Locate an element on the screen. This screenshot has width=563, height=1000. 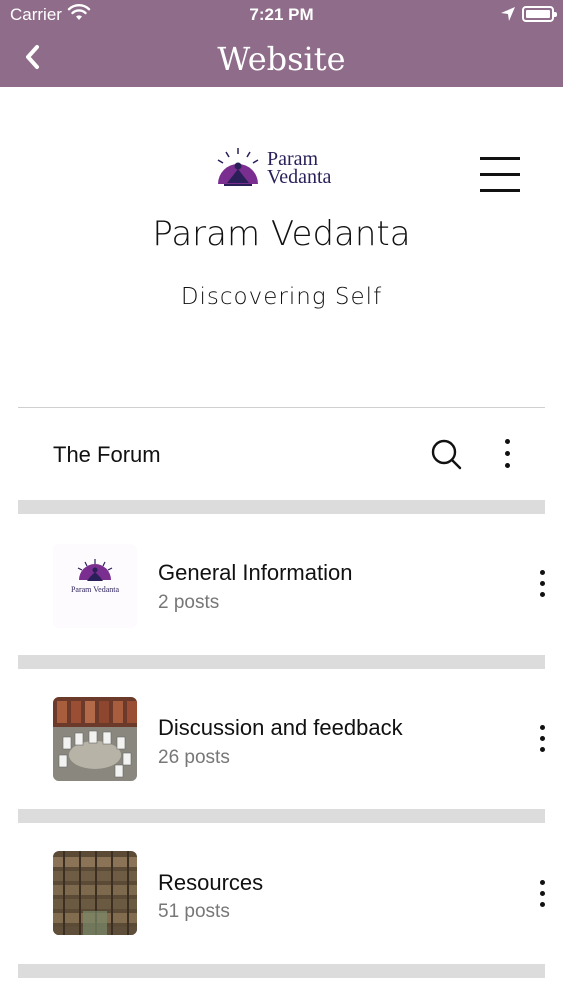
category-thumbnail: Param Vedanta is located at coordinates (95, 586).